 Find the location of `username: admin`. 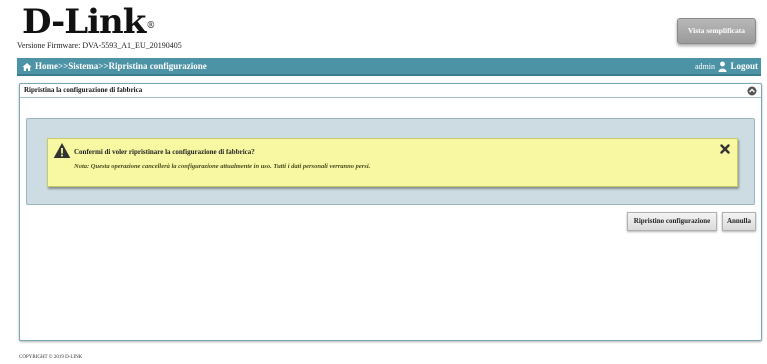

username: admin is located at coordinates (705, 66).